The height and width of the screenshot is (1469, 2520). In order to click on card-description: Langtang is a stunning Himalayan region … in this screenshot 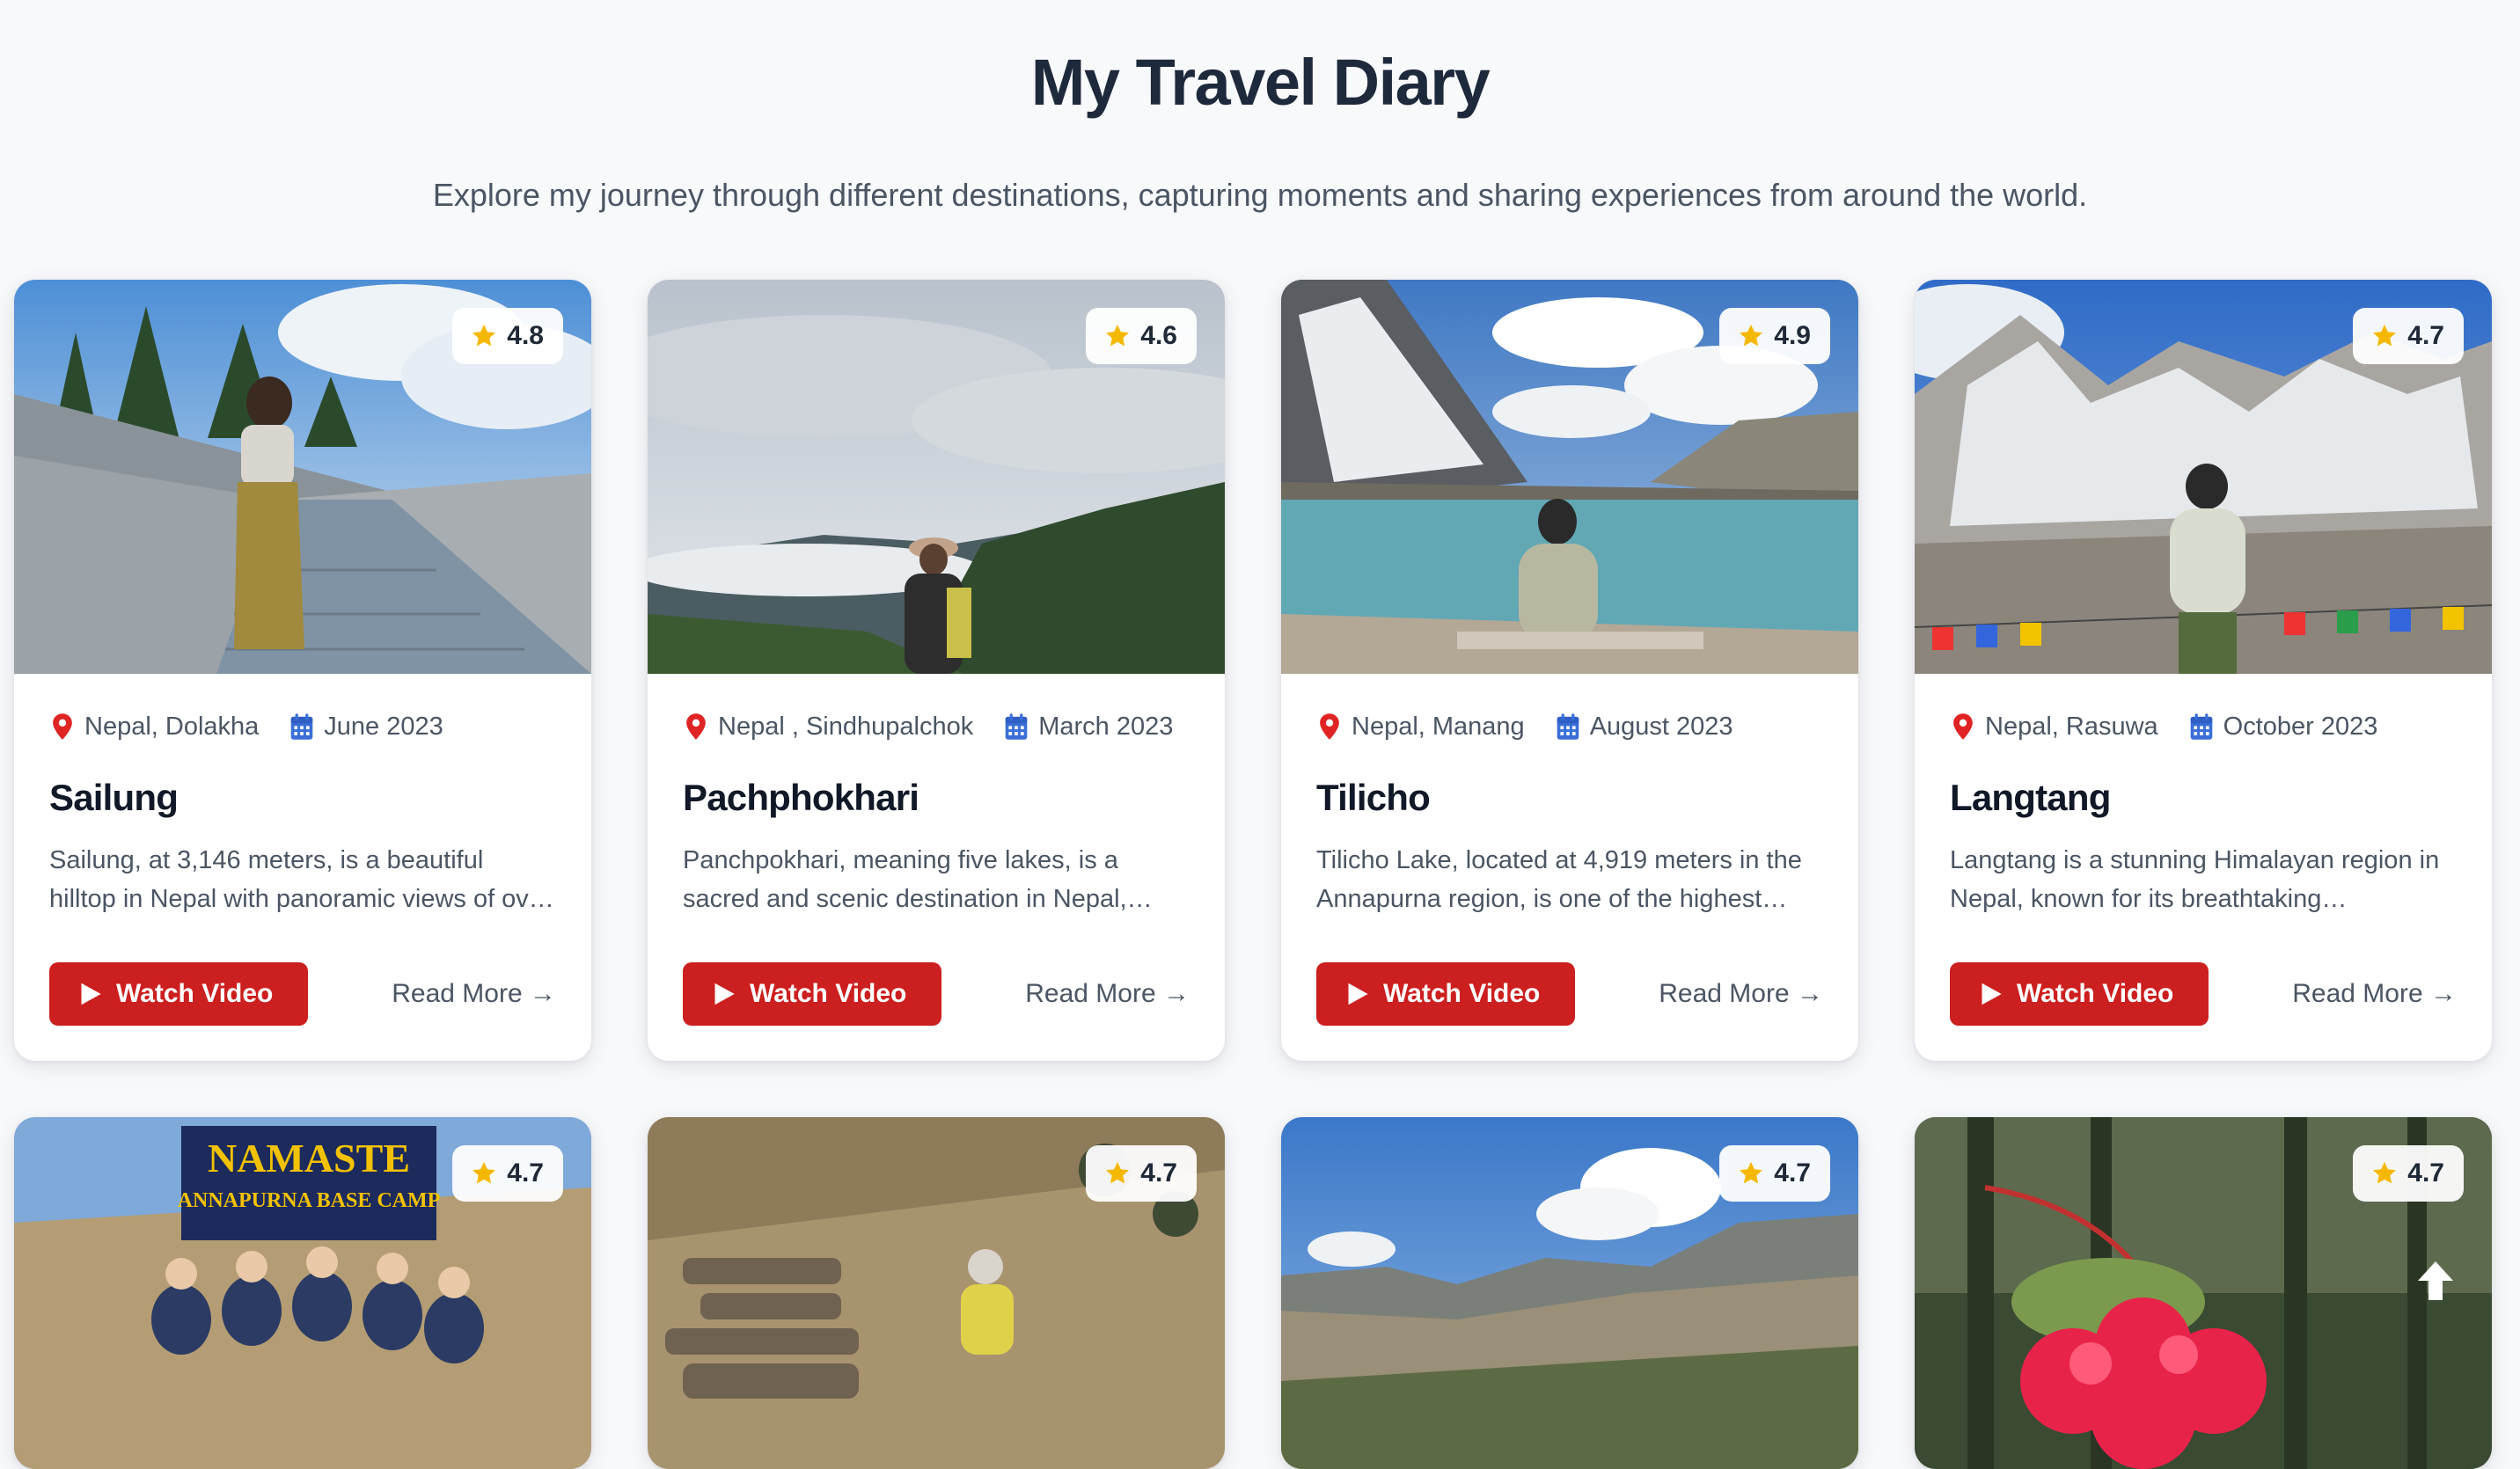, I will do `click(2195, 880)`.